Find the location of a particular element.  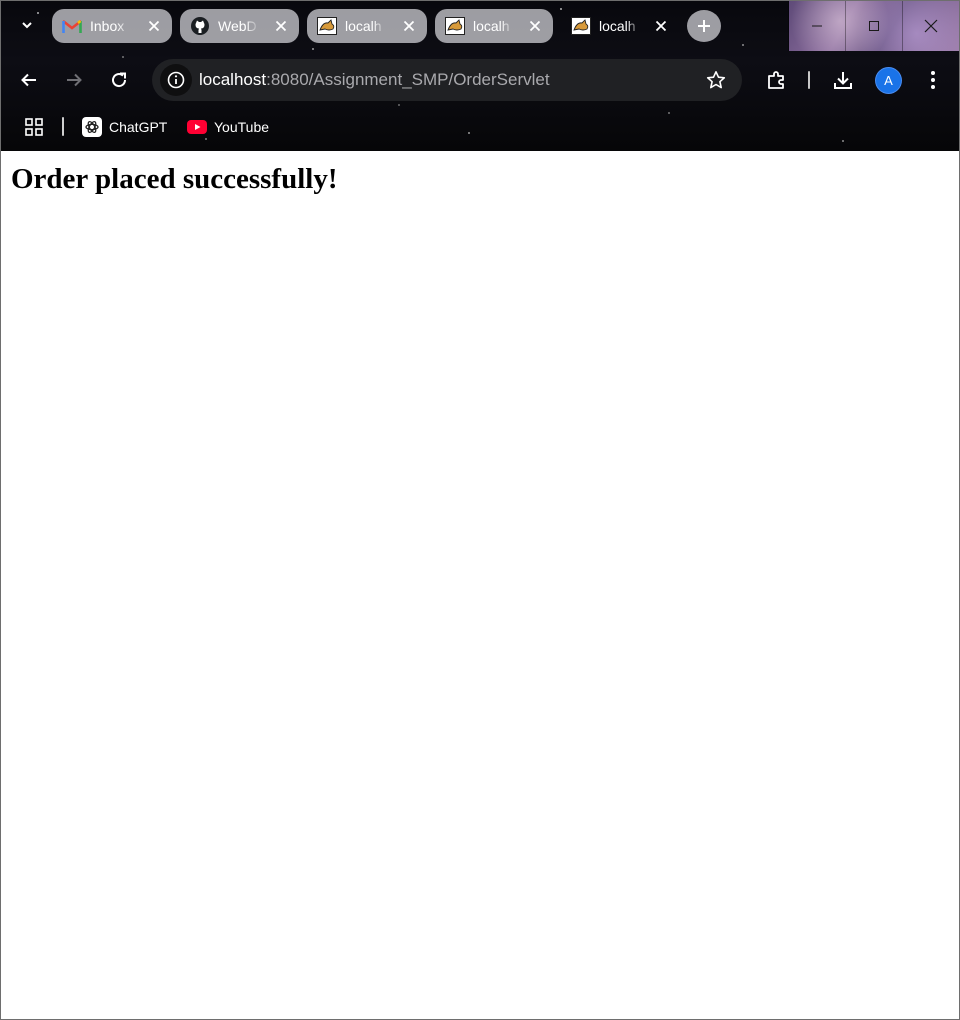

tab-localhost-1: localh is located at coordinates (367, 26).